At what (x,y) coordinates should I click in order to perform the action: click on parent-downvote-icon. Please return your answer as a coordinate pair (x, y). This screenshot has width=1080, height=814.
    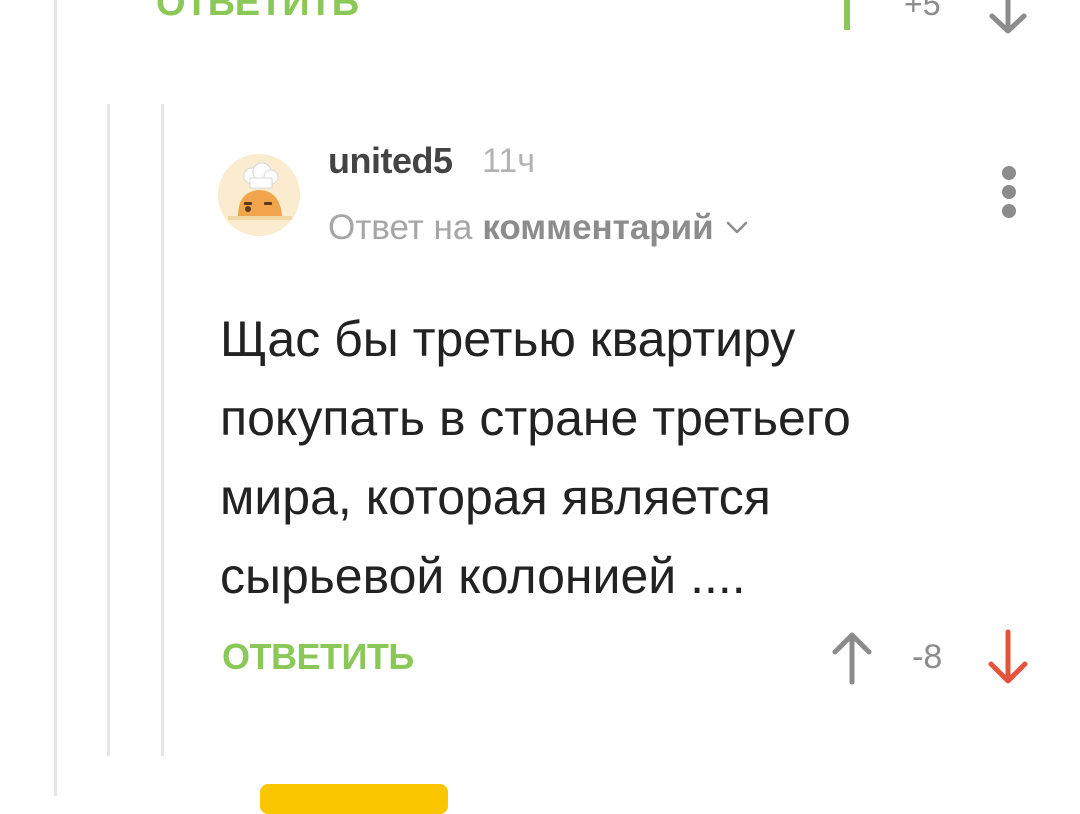
    Looking at the image, I should click on (1008, 18).